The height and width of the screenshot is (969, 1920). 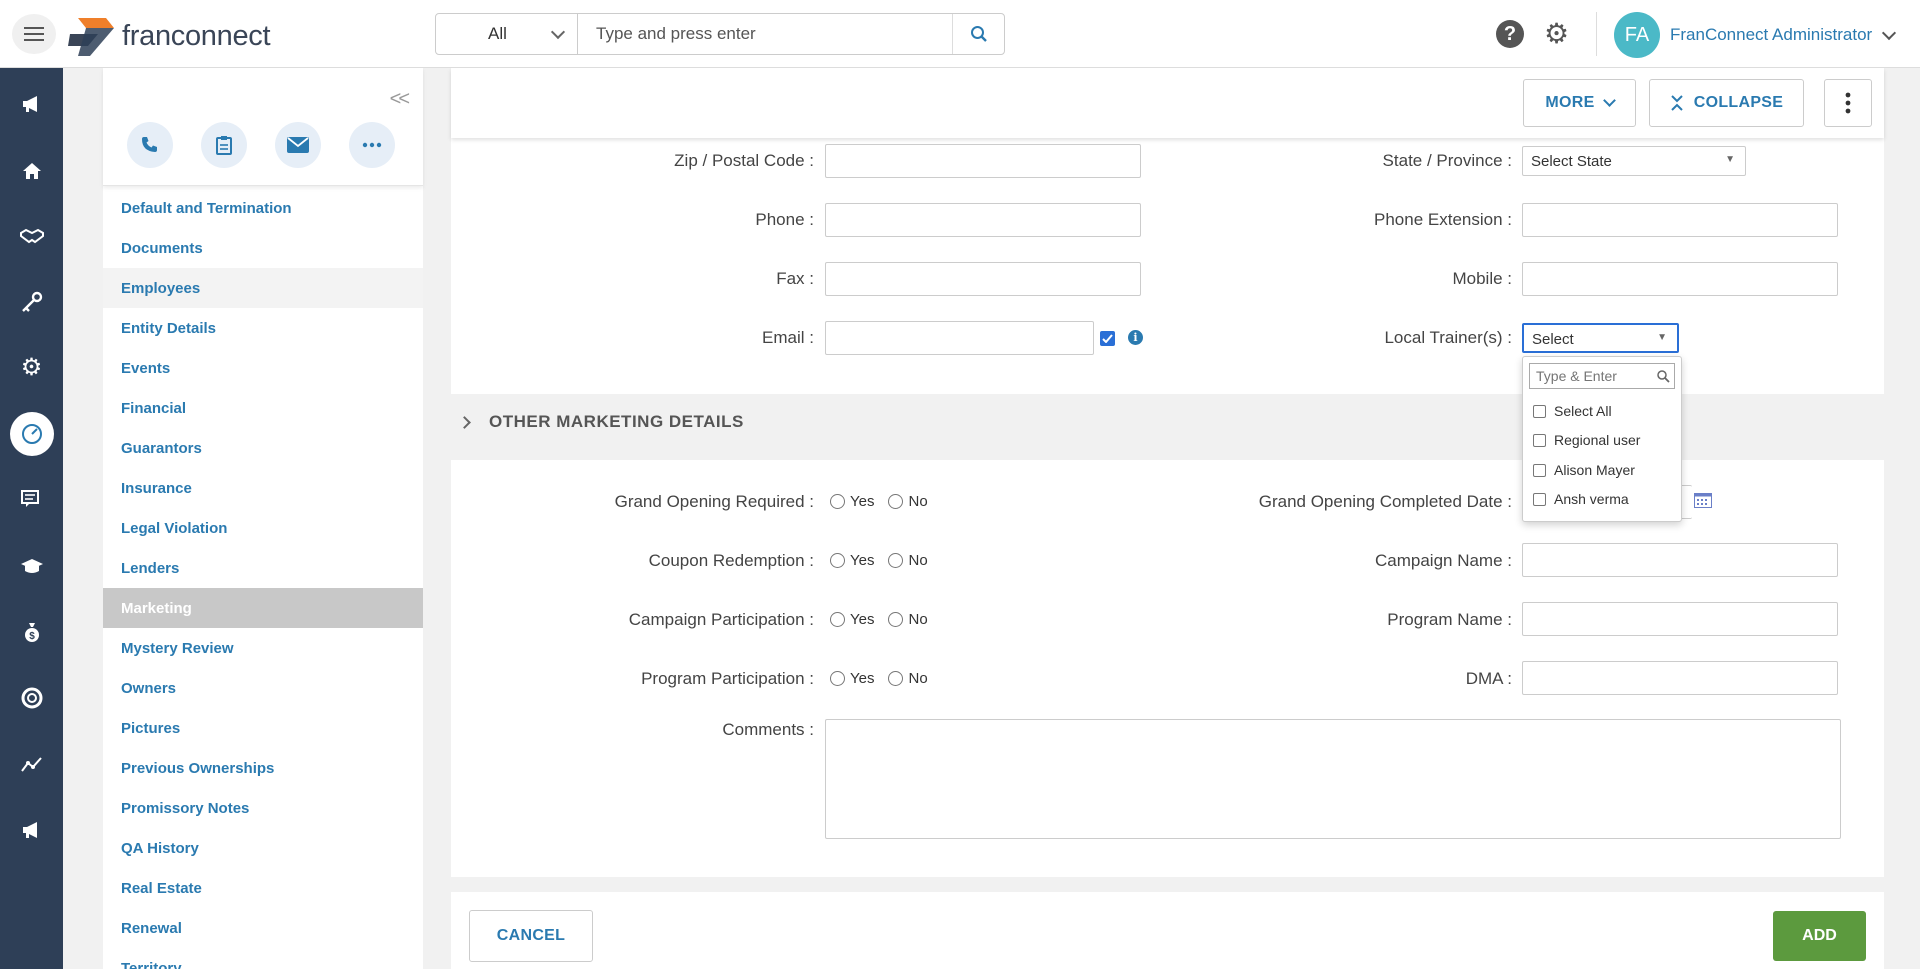 What do you see at coordinates (1848, 103) in the screenshot?
I see `kebab-menu-button` at bounding box center [1848, 103].